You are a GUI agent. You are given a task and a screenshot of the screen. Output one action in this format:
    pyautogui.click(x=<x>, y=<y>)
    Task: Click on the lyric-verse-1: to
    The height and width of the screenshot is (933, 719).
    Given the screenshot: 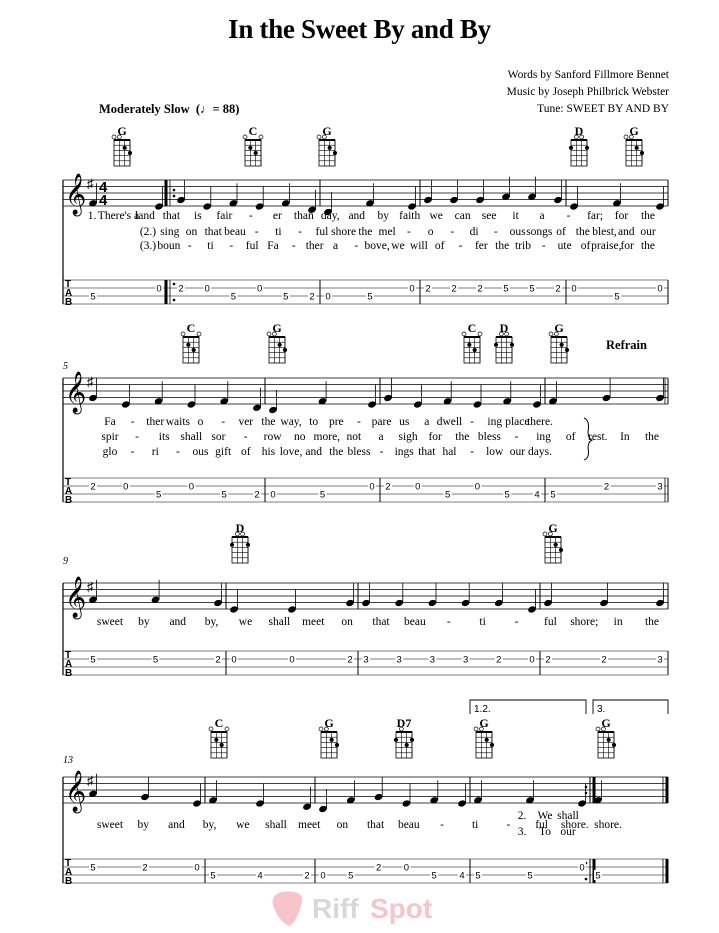 What is the action you would take?
    pyautogui.click(x=314, y=422)
    